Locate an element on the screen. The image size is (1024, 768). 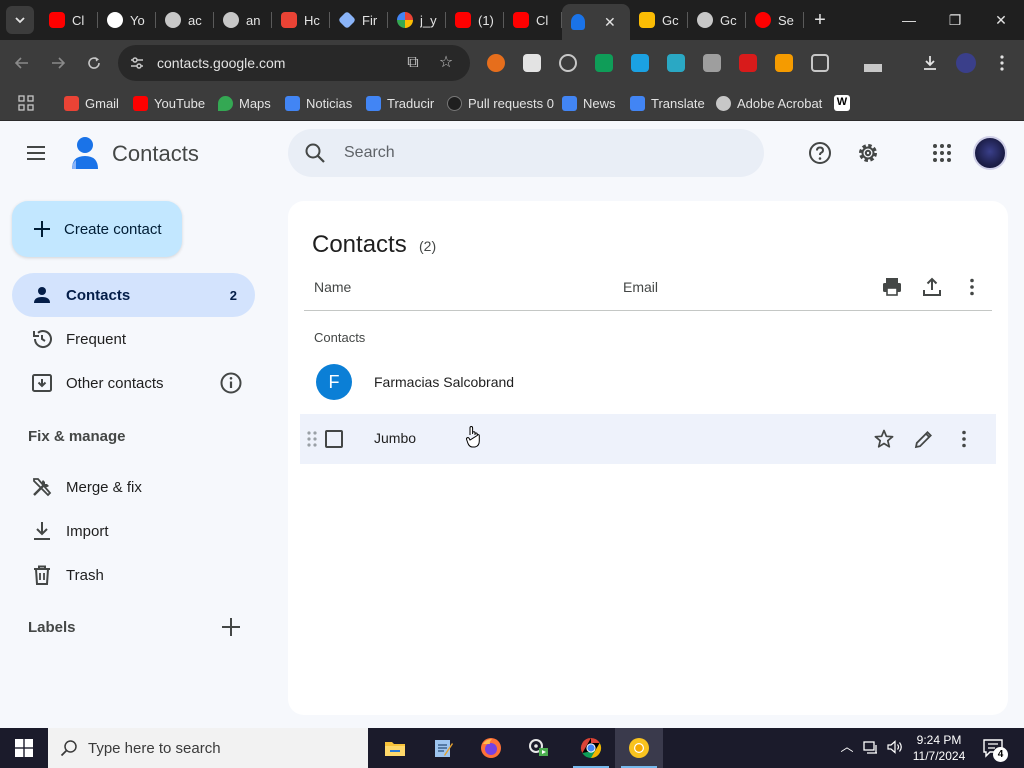
help-icon is located at coordinates (820, 153).